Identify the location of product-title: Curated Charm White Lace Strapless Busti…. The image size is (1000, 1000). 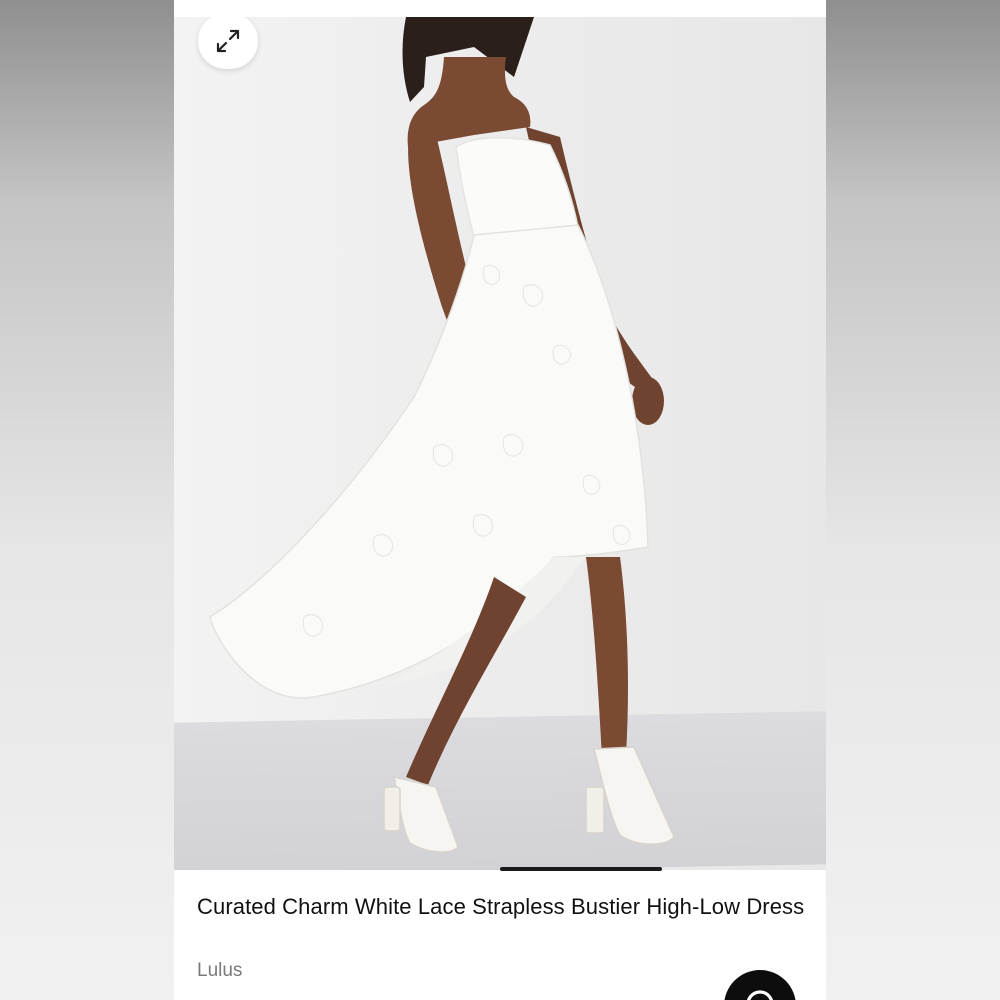
(501, 906).